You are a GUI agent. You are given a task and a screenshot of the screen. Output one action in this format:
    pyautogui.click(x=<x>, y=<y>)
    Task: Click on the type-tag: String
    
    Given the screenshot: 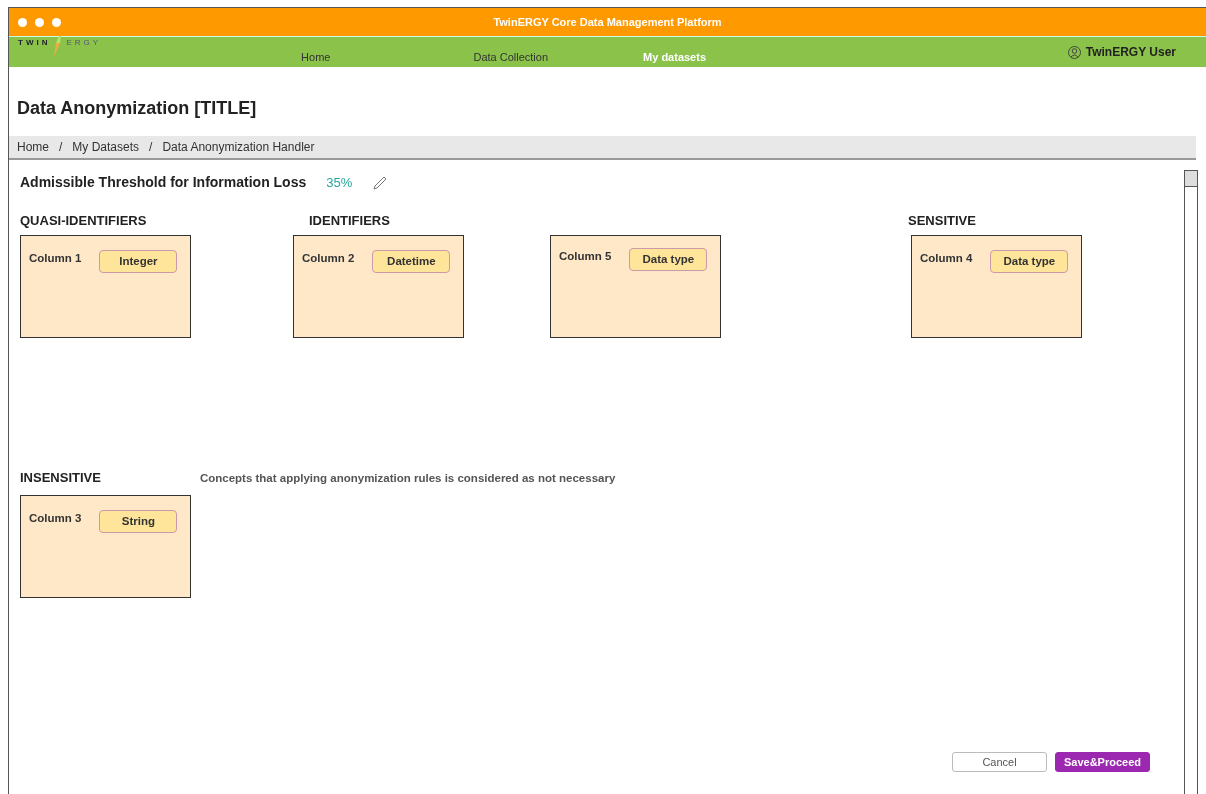 What is the action you would take?
    pyautogui.click(x=138, y=521)
    